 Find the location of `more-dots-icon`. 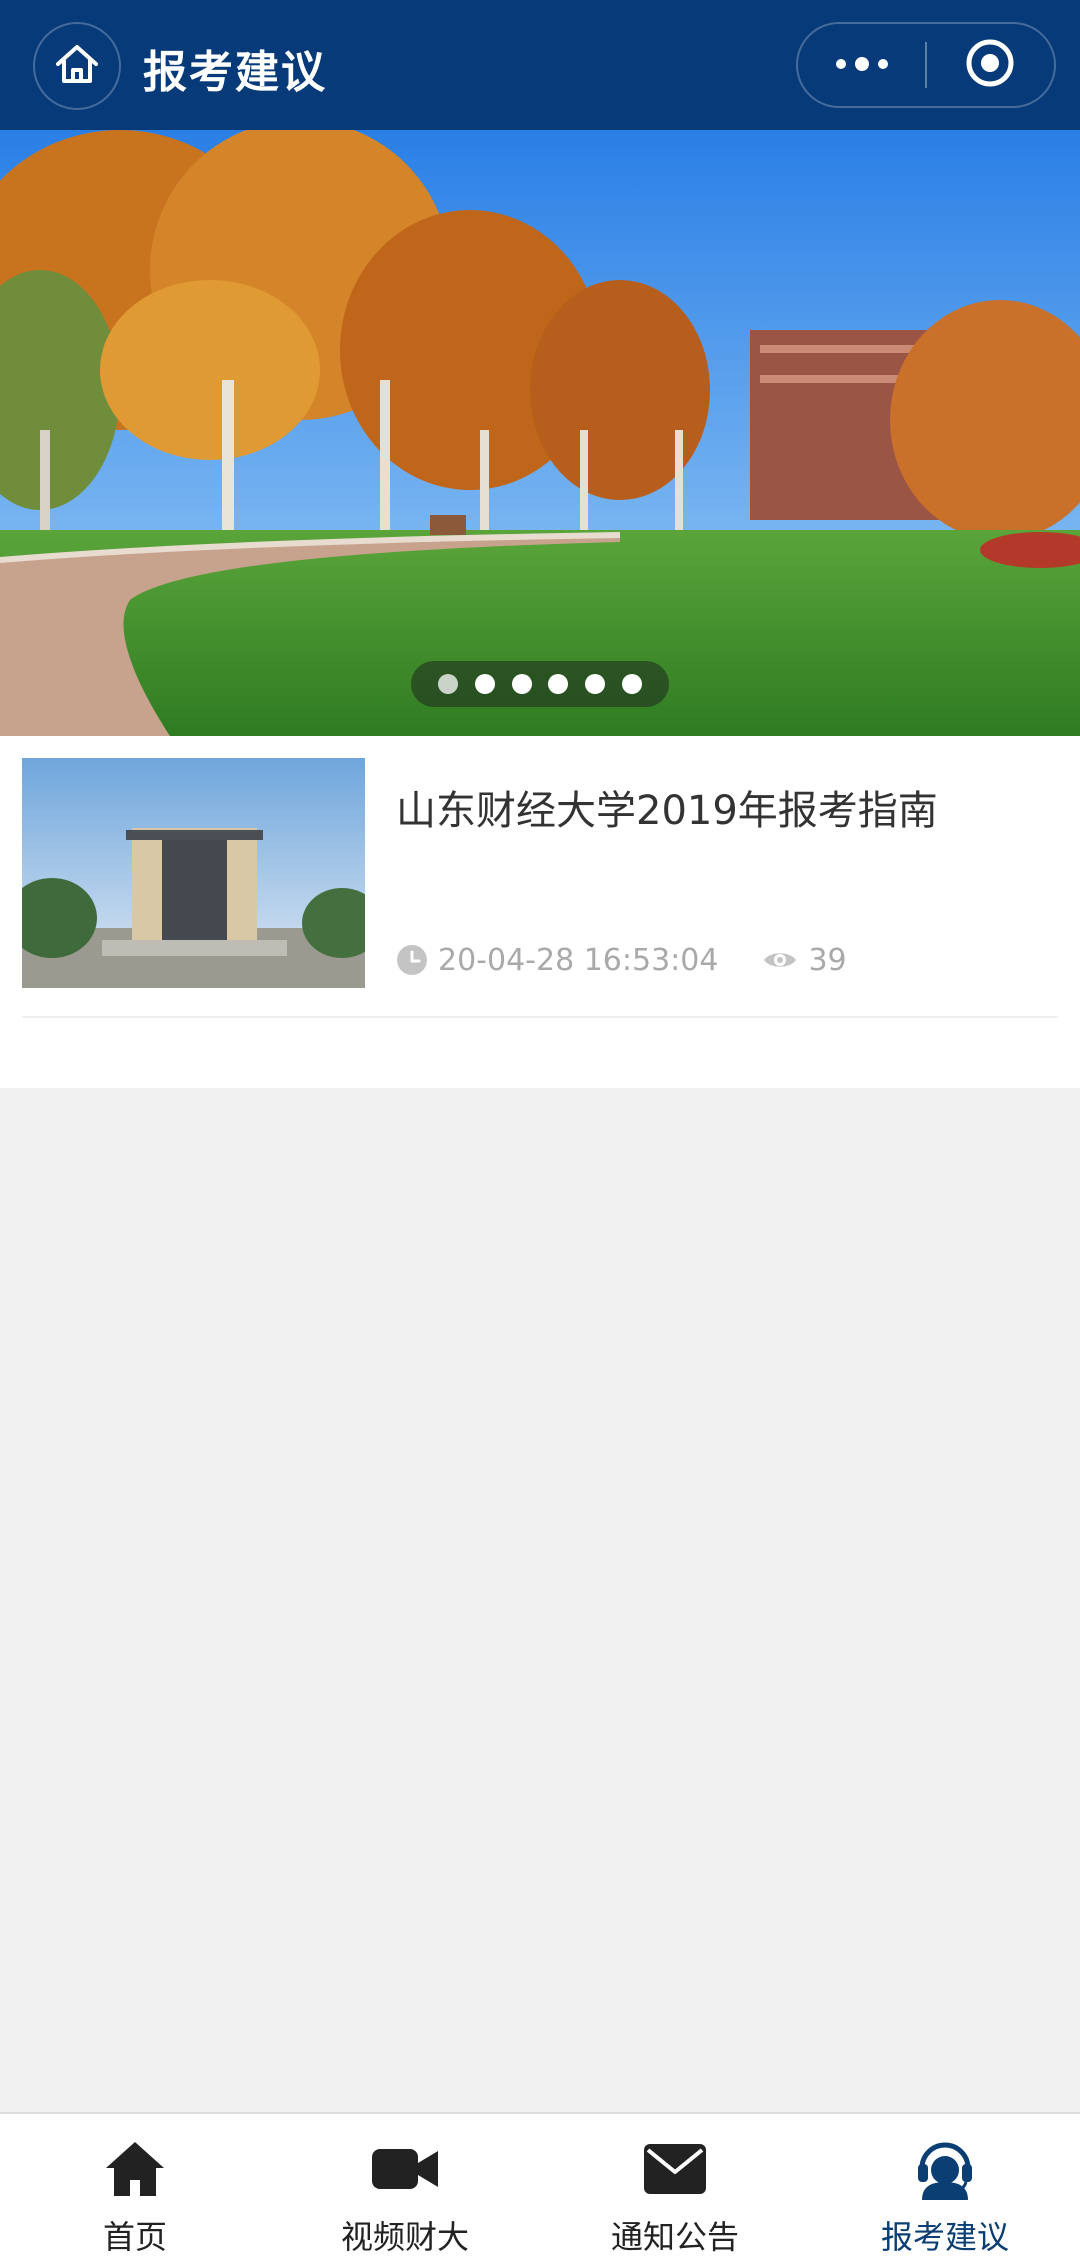

more-dots-icon is located at coordinates (862, 65).